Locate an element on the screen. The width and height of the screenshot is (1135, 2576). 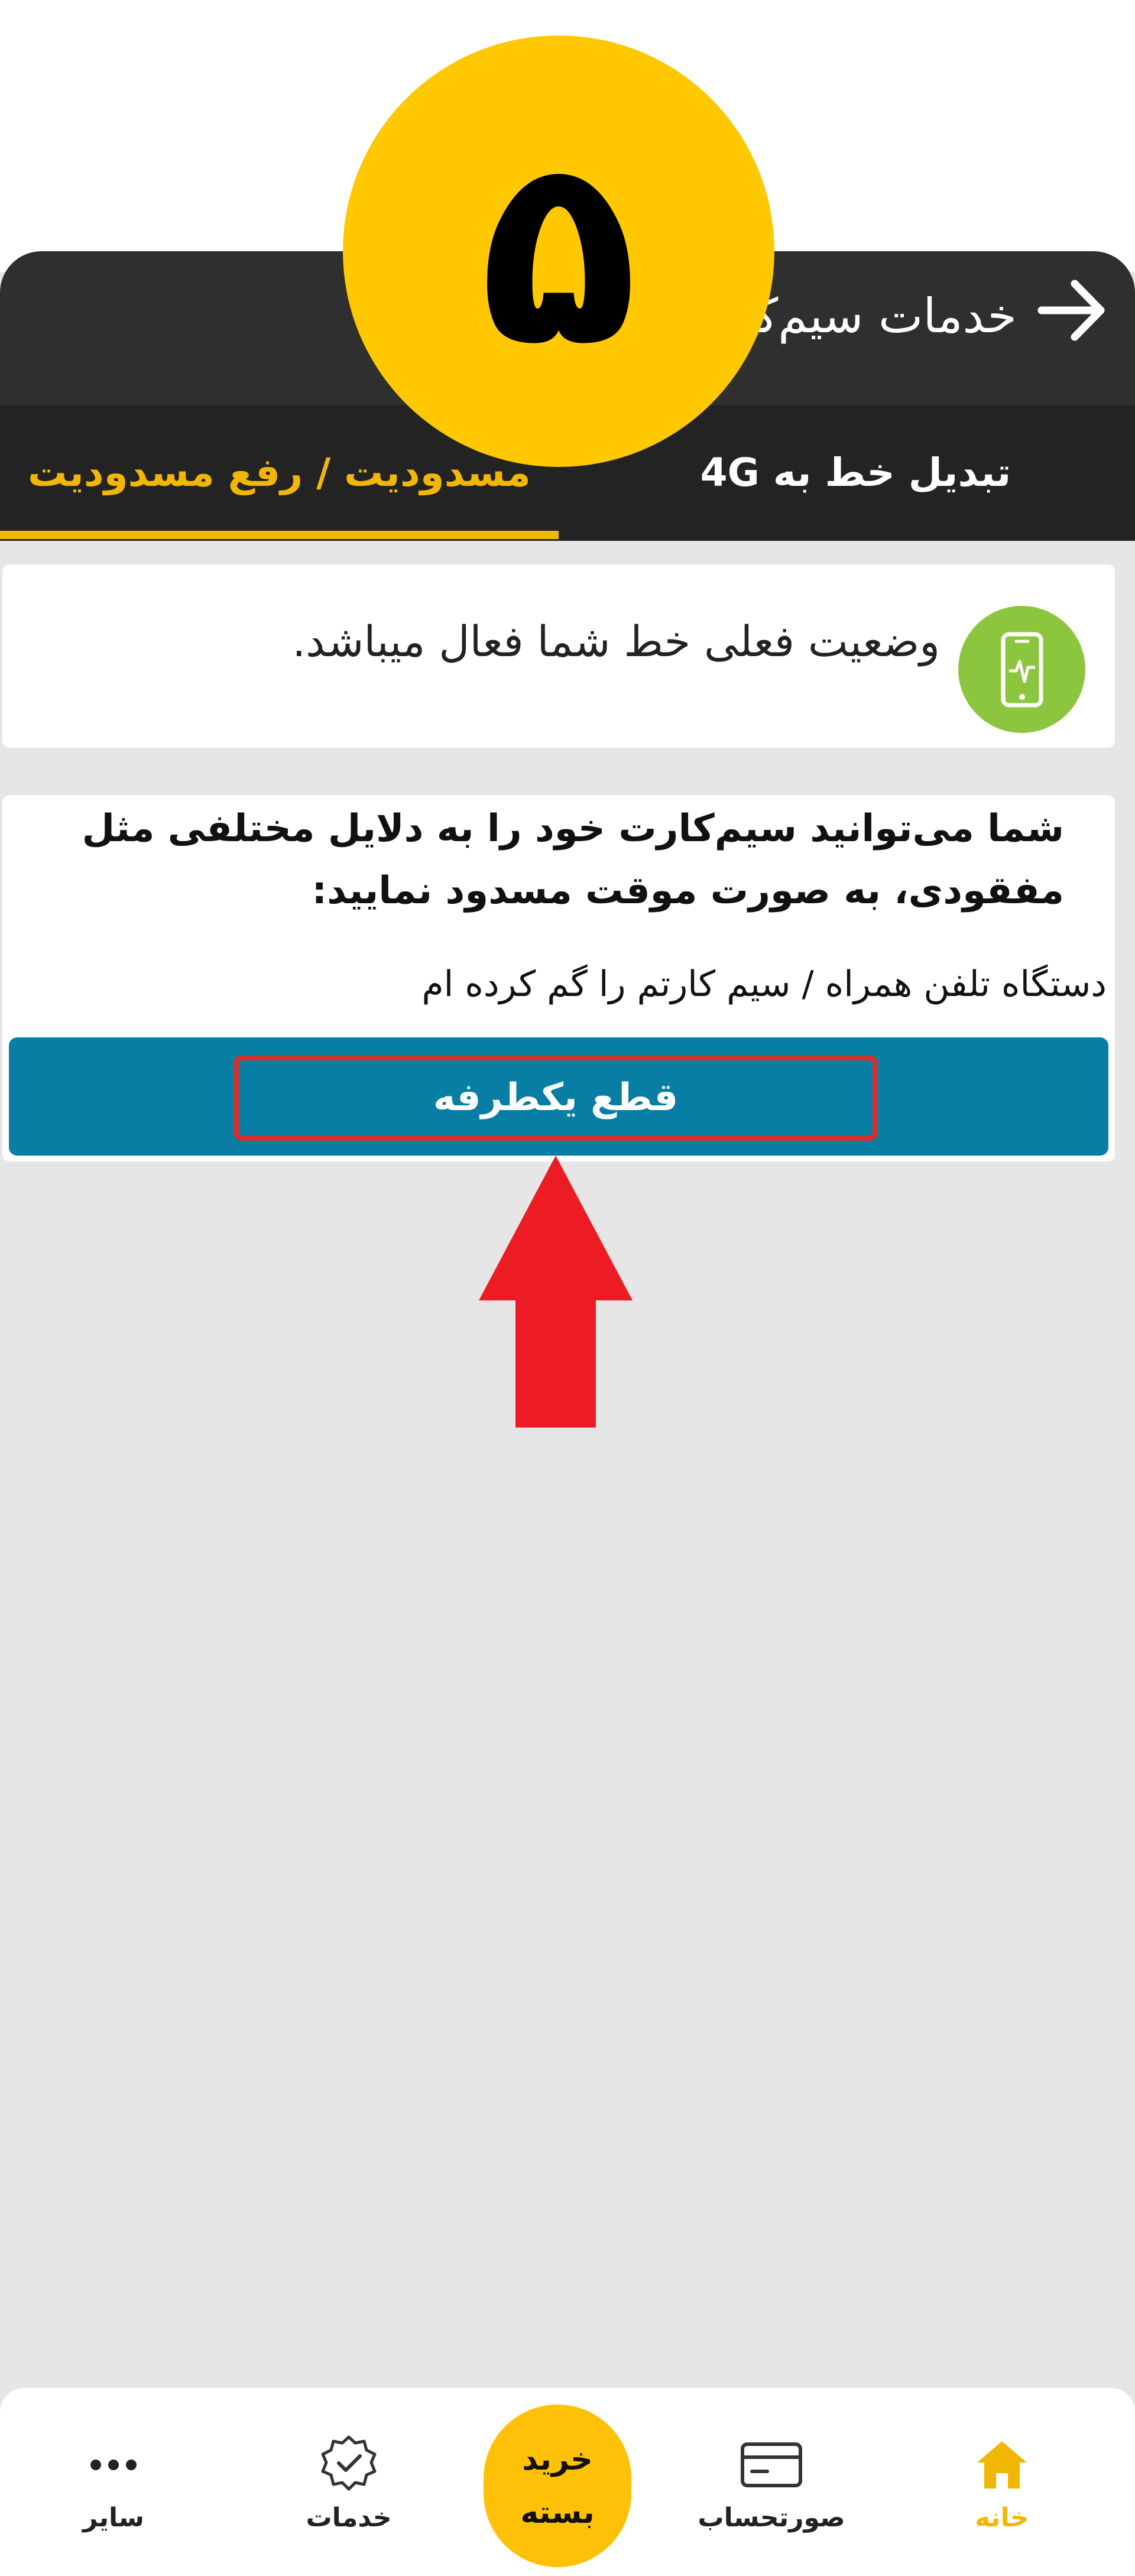
red-arrow-up-icon is located at coordinates (556, 1291).